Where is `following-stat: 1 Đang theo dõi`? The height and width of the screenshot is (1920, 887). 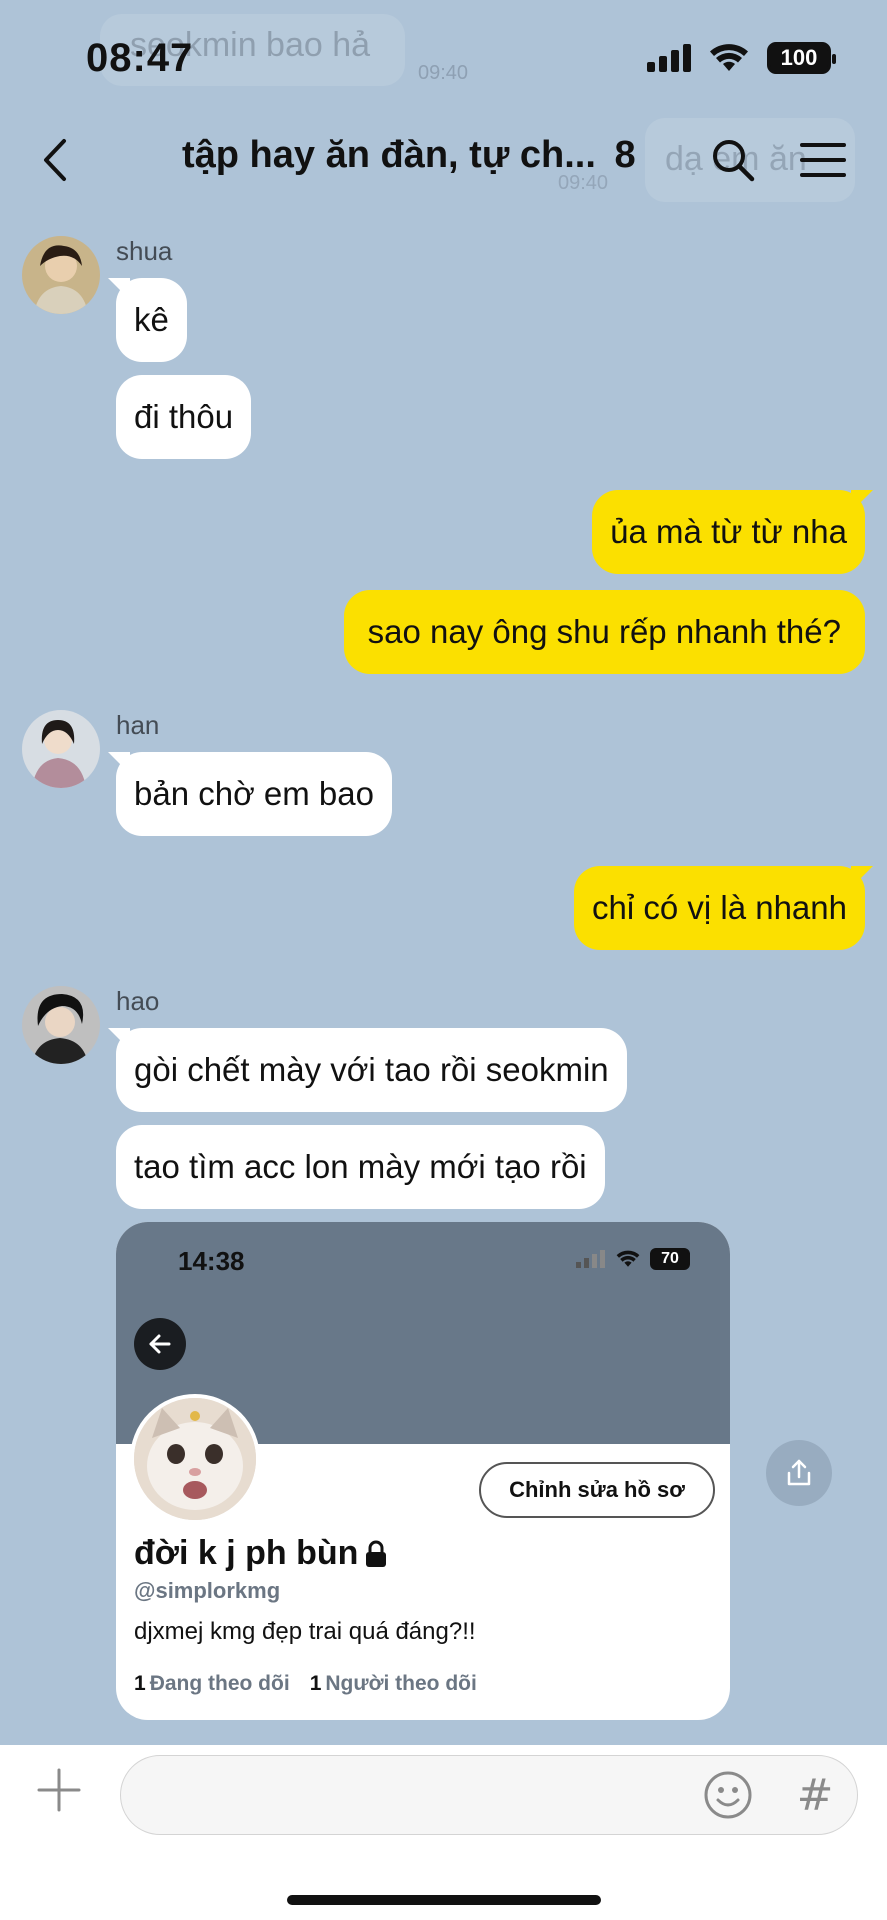 following-stat: 1 Đang theo dõi is located at coordinates (212, 1683).